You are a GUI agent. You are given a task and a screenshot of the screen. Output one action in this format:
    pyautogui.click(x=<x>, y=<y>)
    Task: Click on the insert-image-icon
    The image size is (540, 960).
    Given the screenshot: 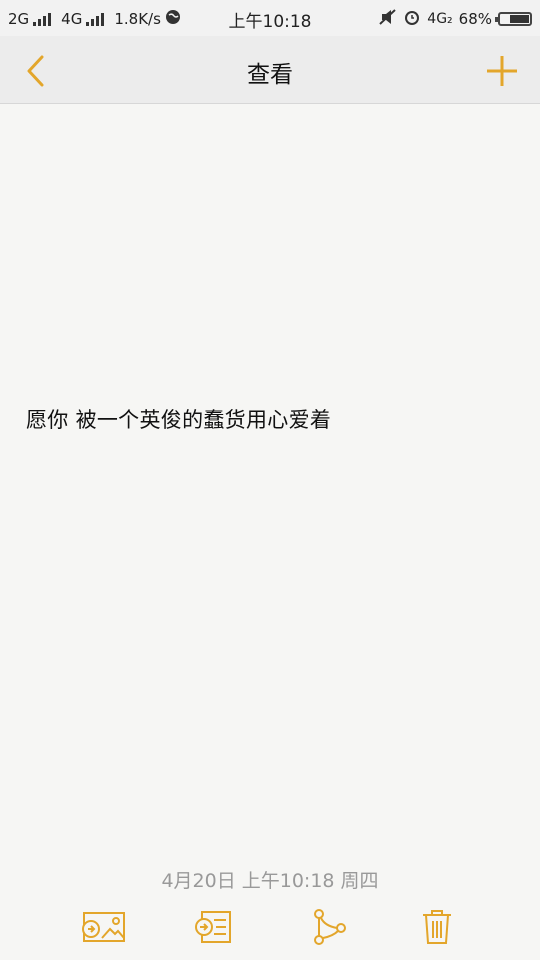 What is the action you would take?
    pyautogui.click(x=103, y=927)
    